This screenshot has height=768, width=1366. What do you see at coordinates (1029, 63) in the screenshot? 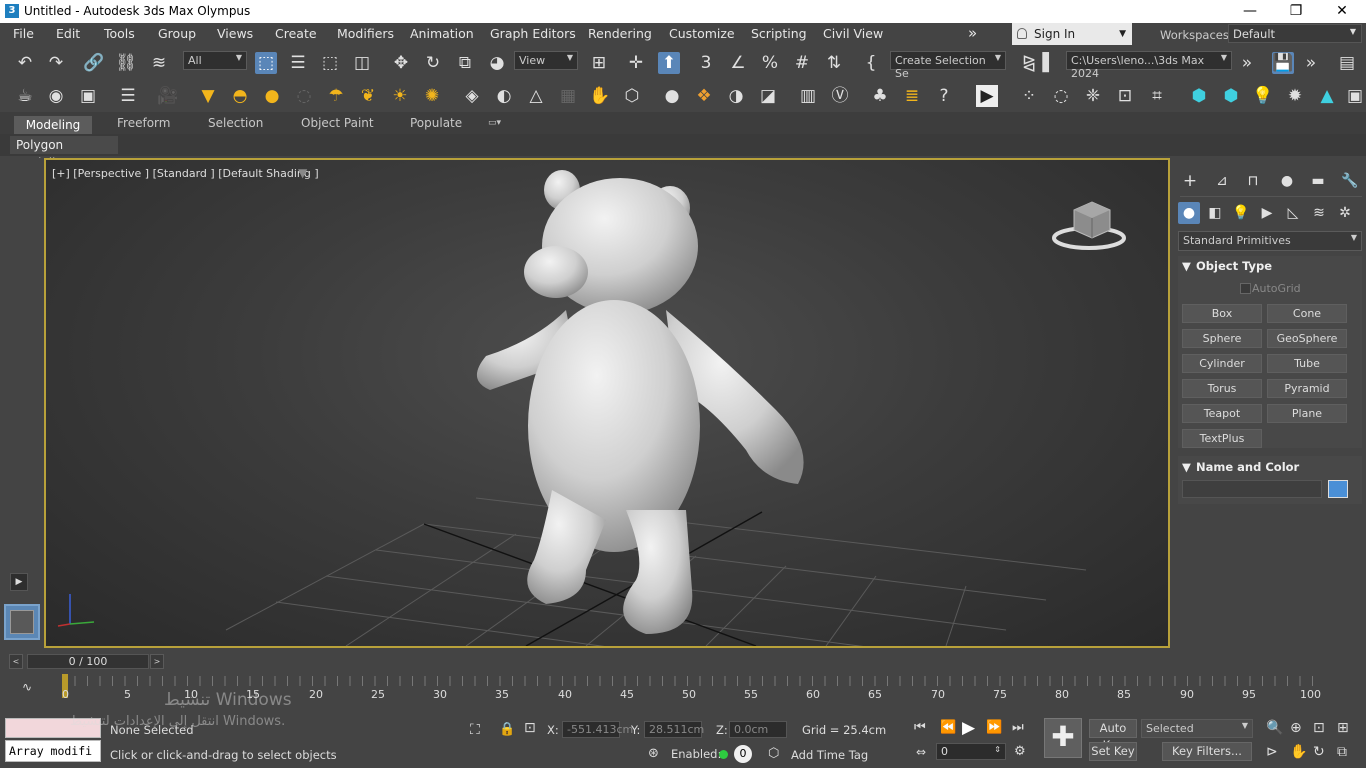
I see `mirror-icon: ⧎` at bounding box center [1029, 63].